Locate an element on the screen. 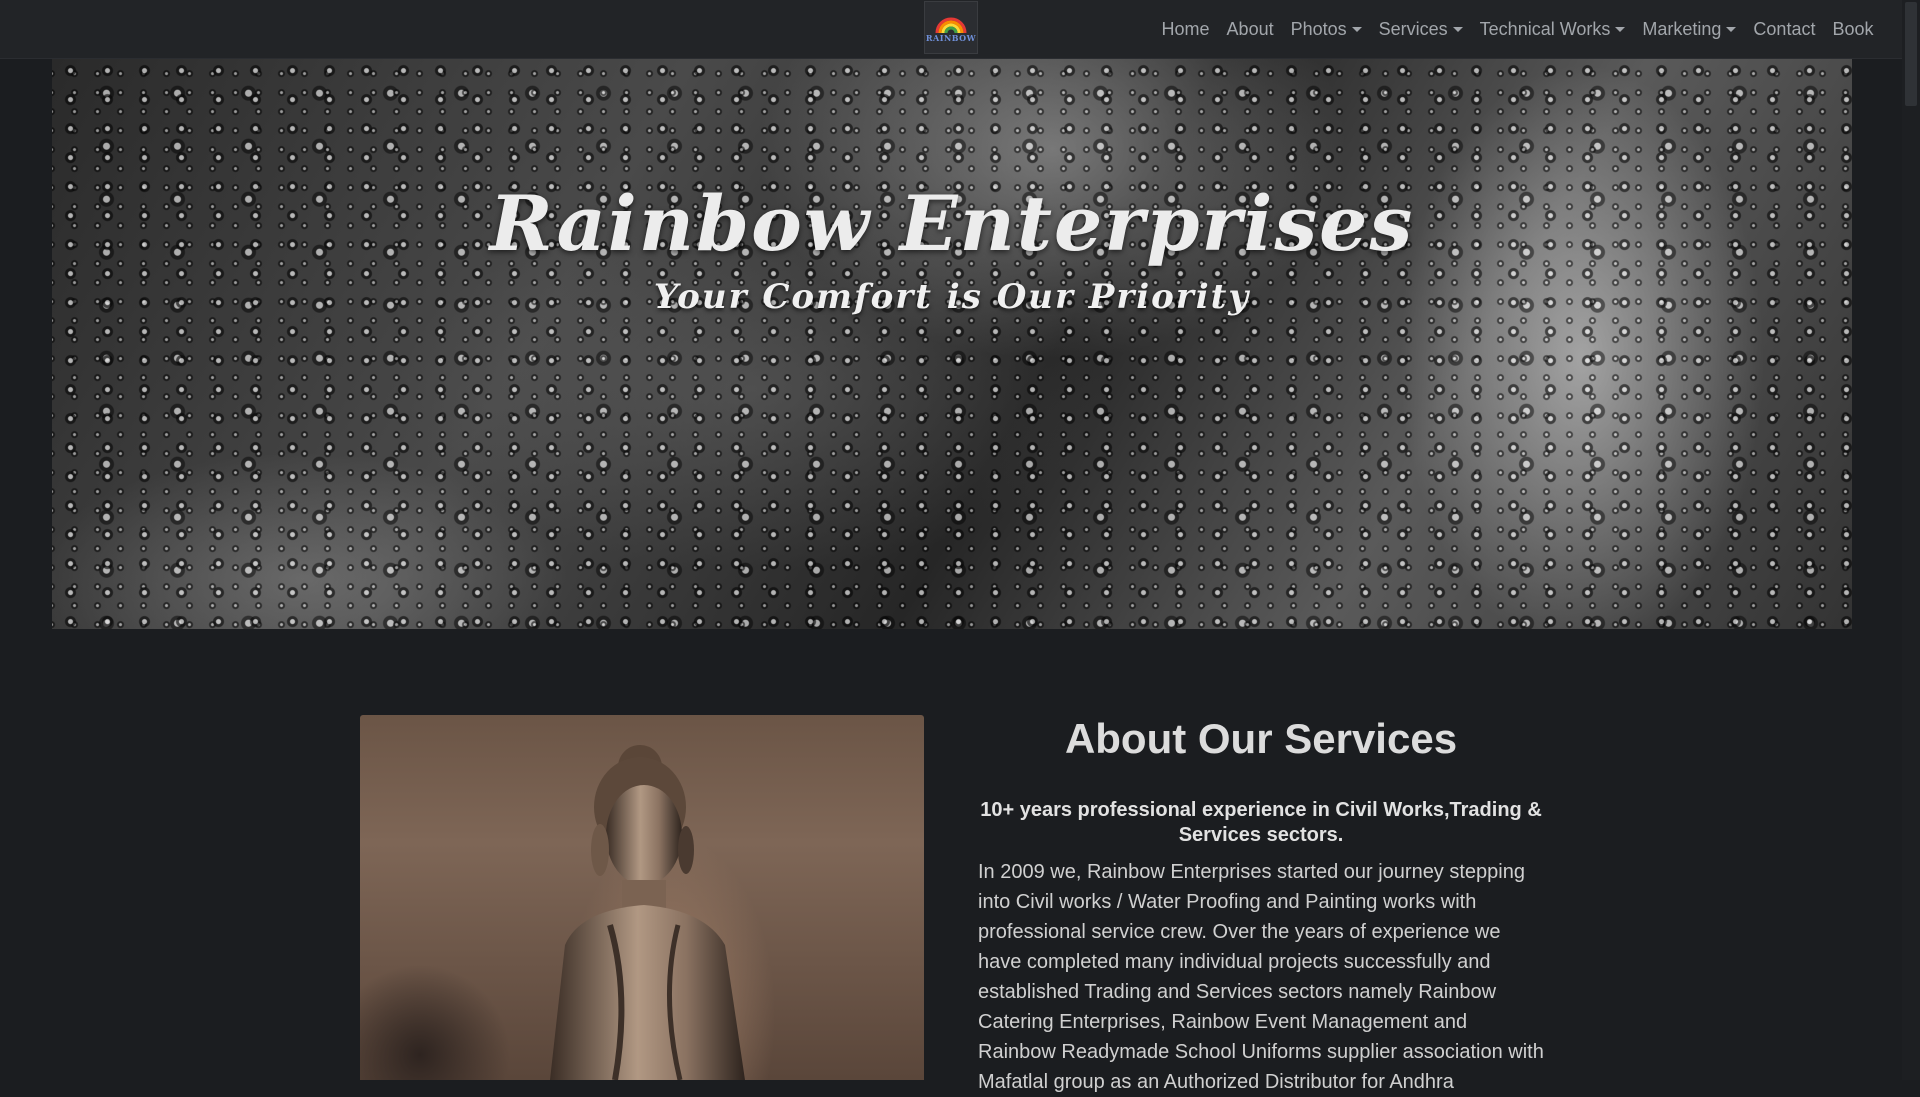 This screenshot has width=1920, height=1097. nav-book-label: Book is located at coordinates (1853, 28).